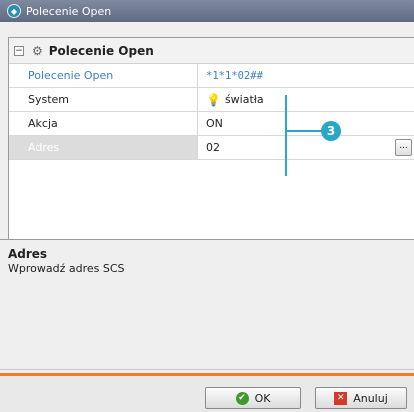 The width and height of the screenshot is (414, 412). What do you see at coordinates (244, 99) in the screenshot?
I see `property-value: światła` at bounding box center [244, 99].